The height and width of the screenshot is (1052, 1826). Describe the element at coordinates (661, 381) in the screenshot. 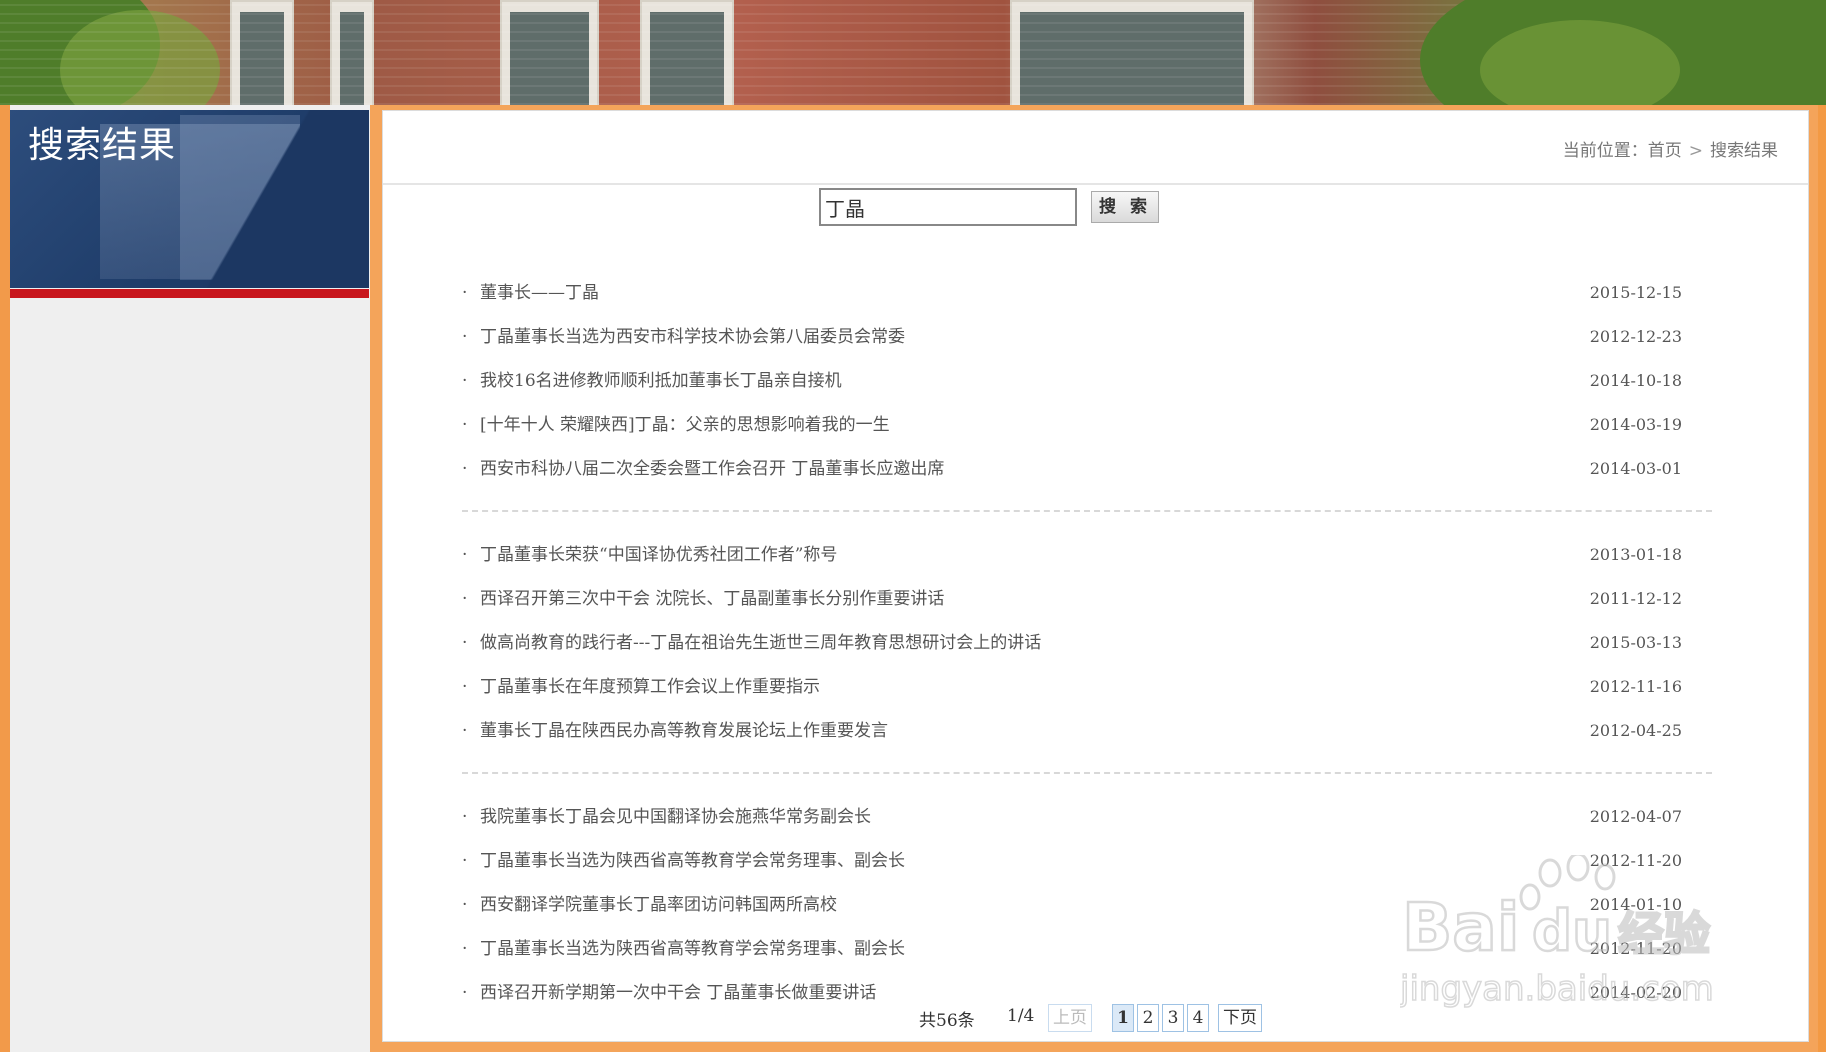

I see `result-title-link: 我校16名进修教师顺利抵加董事长丁晶亲自接机` at that location.